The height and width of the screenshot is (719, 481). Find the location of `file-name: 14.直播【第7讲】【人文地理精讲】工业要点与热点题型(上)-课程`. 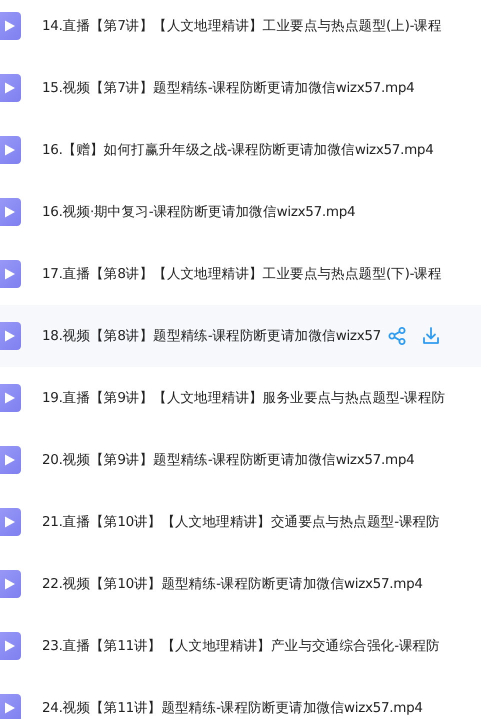

file-name: 14.直播【第7讲】【人文地理精讲】工业要点与热点题型(上)-课程 is located at coordinates (242, 26).